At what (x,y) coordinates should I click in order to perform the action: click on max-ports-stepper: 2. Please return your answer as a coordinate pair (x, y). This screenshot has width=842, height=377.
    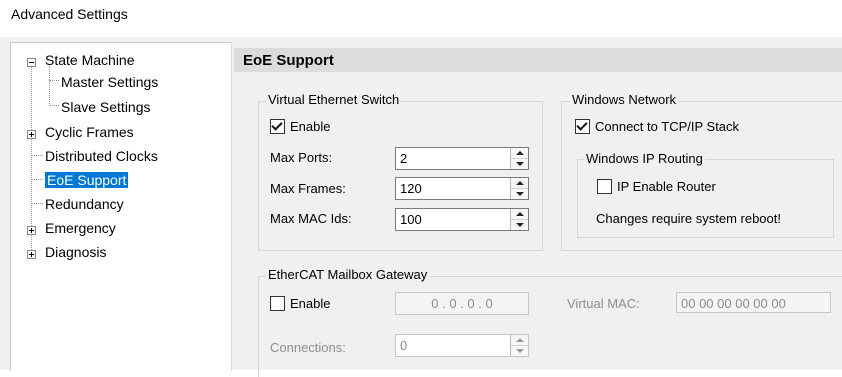
    Looking at the image, I should click on (462, 158).